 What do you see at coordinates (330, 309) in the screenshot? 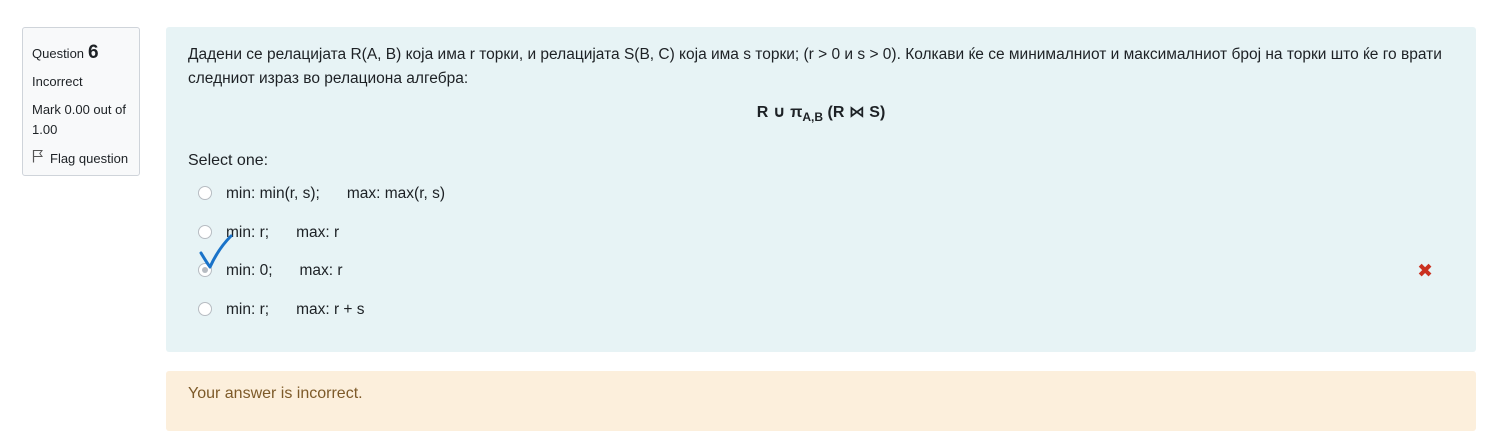
I see `option-max-text: max: r + s` at bounding box center [330, 309].